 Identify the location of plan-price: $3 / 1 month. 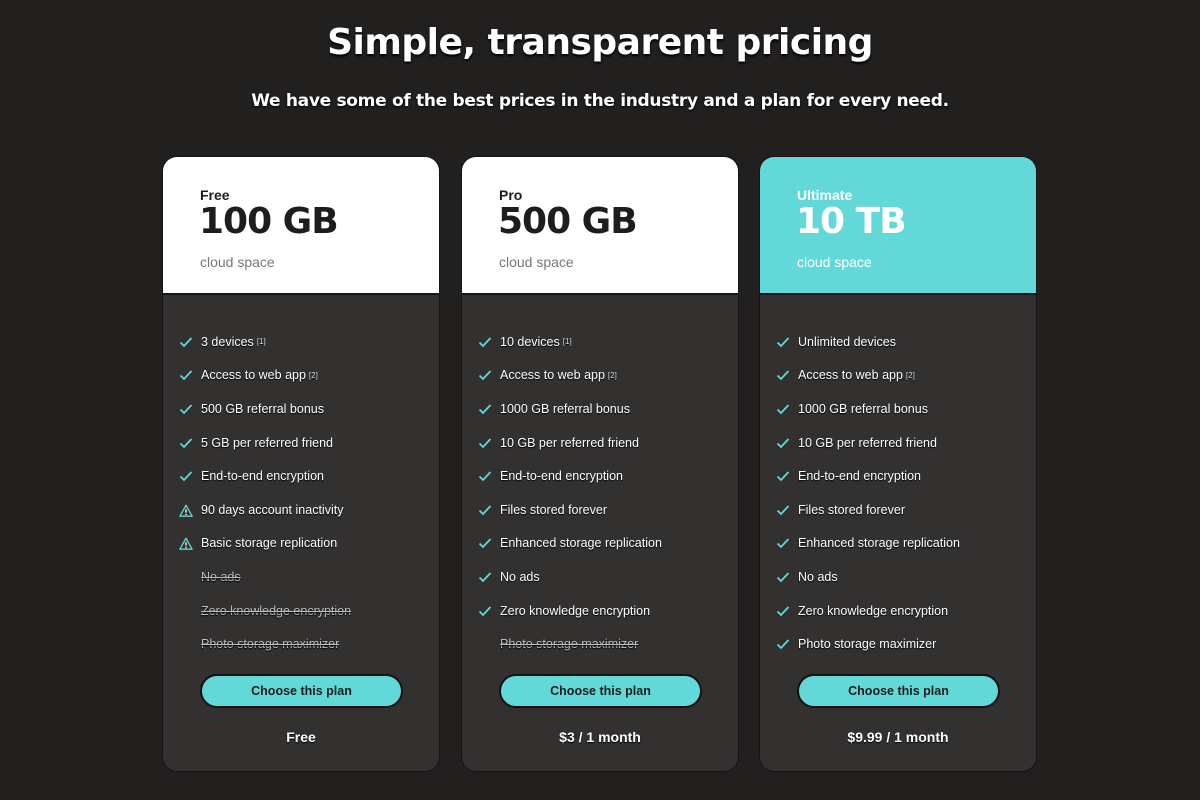
(600, 737).